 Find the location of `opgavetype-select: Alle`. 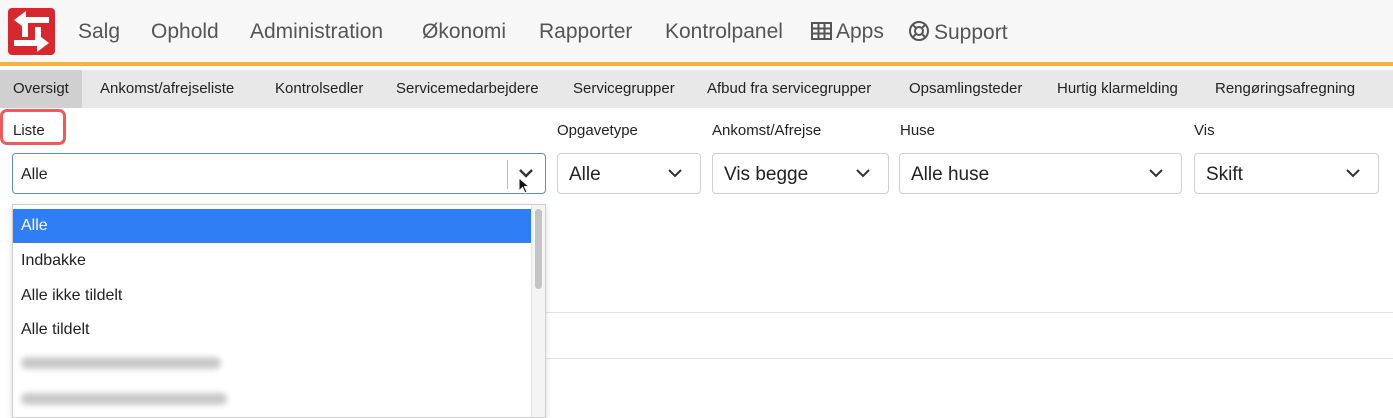

opgavetype-select: Alle is located at coordinates (629, 173).